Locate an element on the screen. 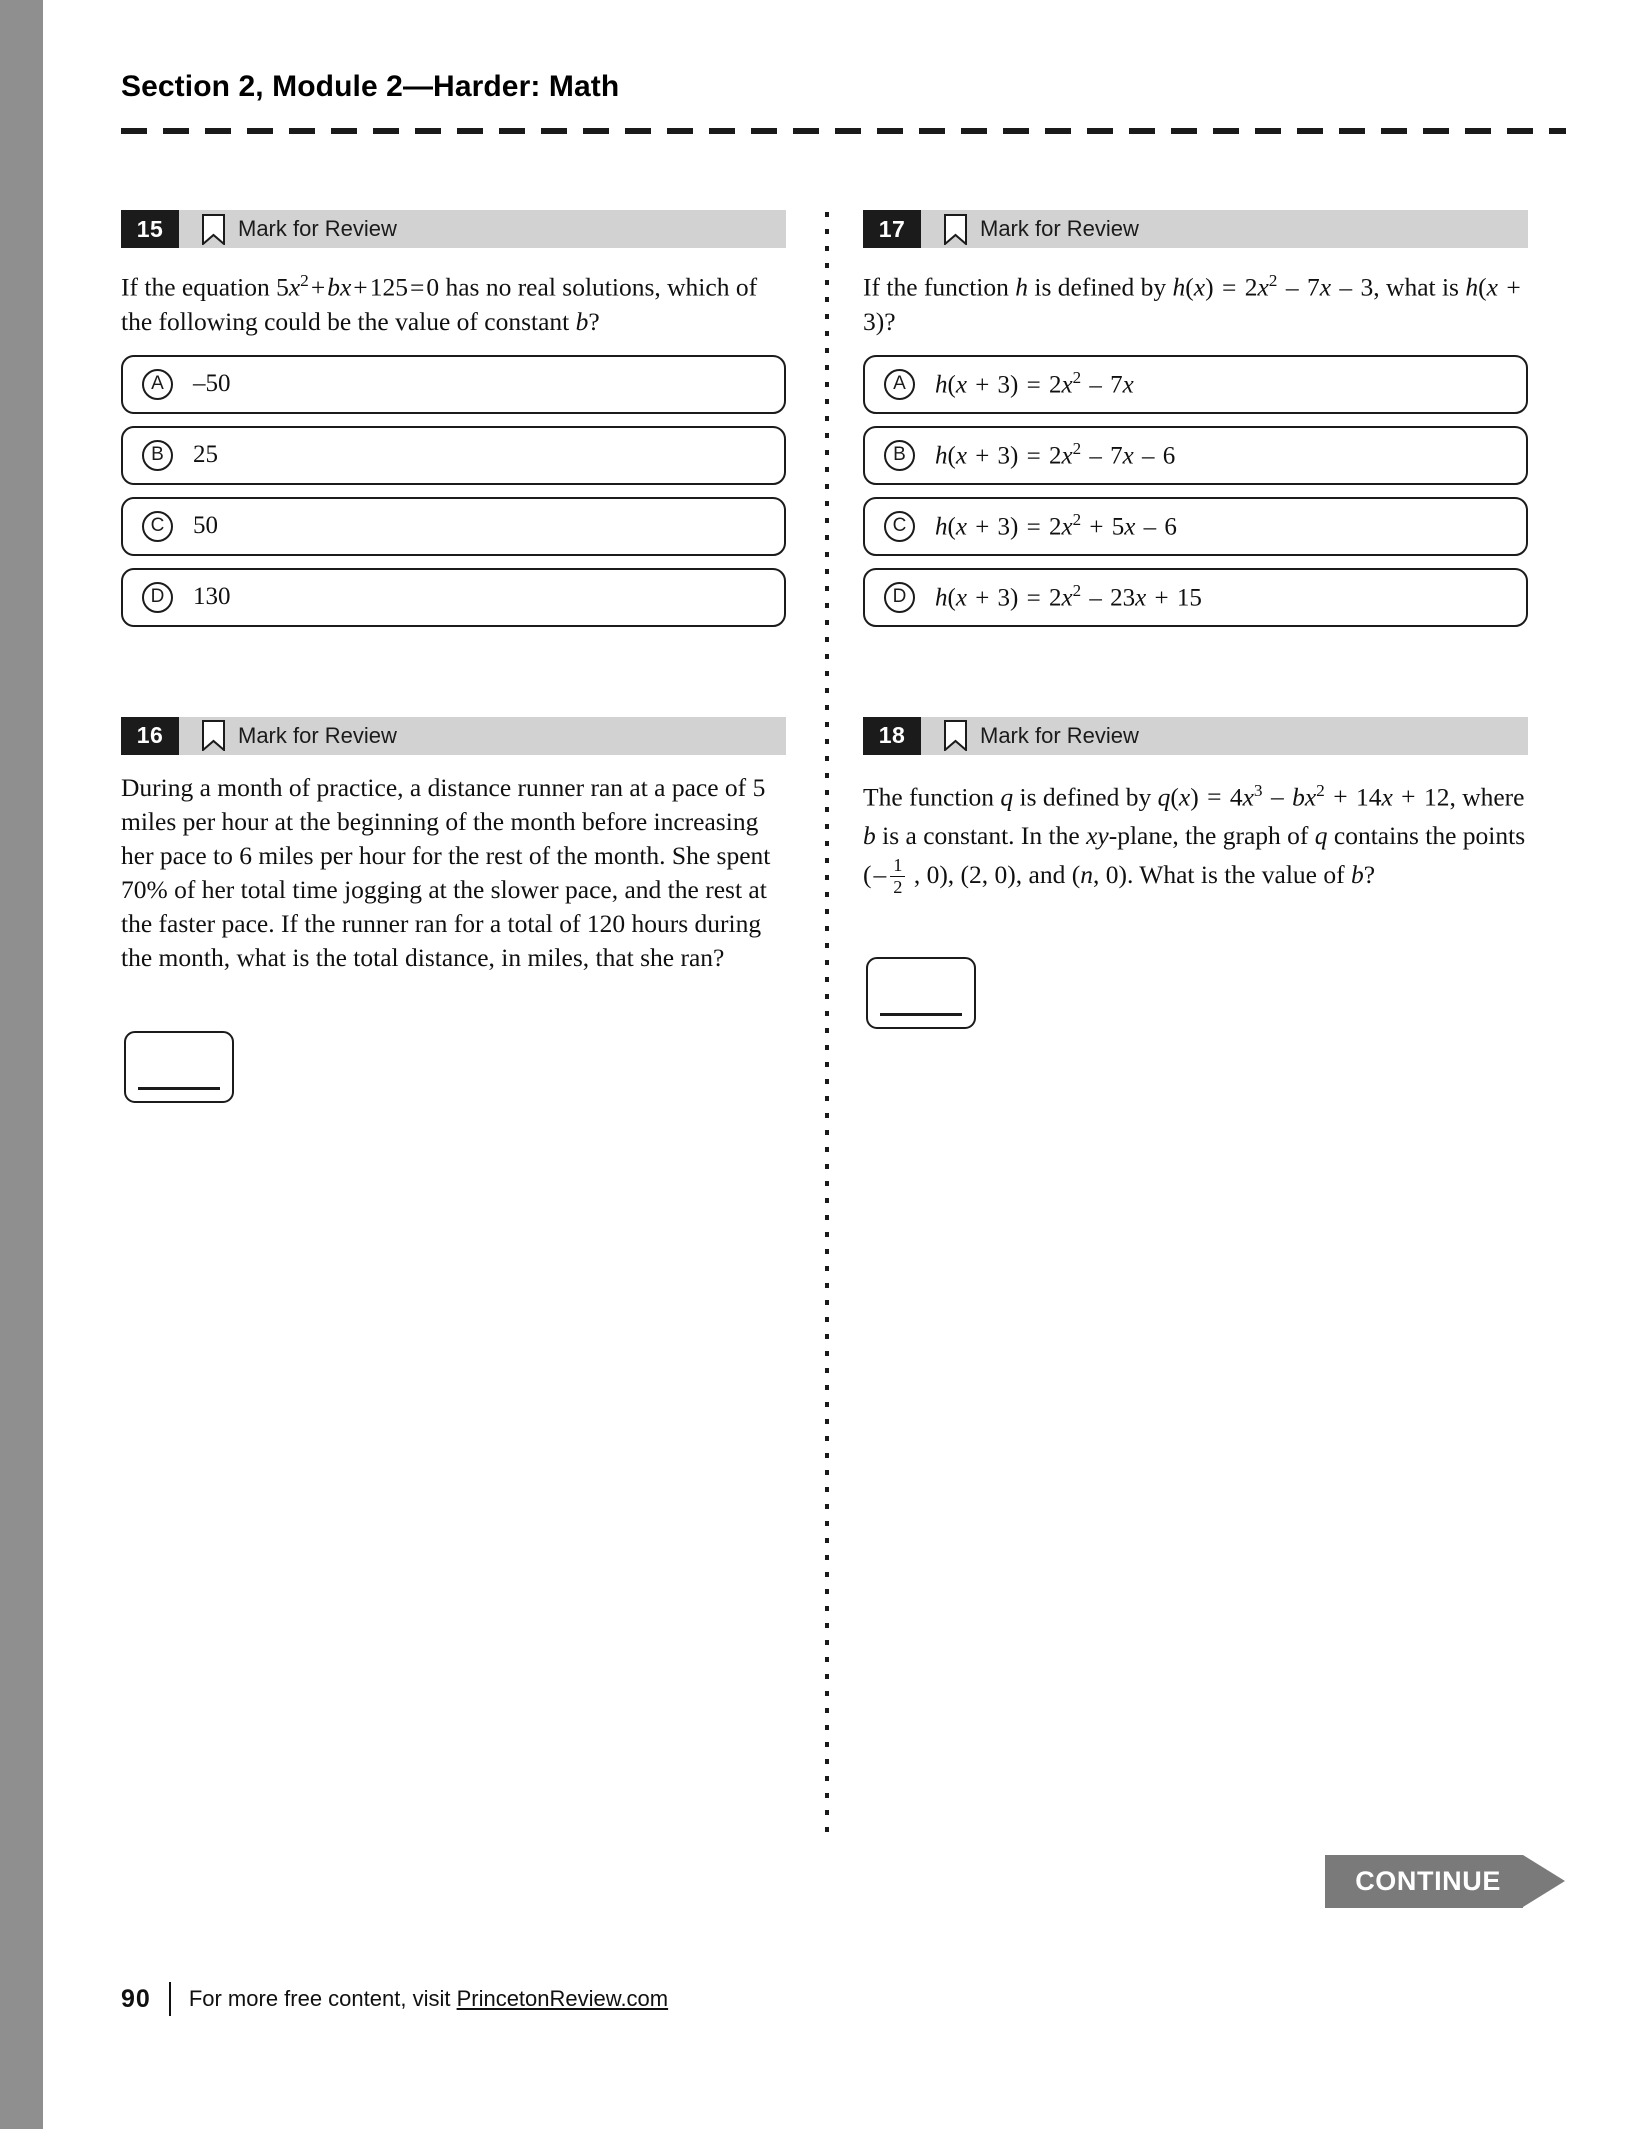 This screenshot has height=2129, width=1640. footer-prefix: For more free content, visit is located at coordinates (322, 1998).